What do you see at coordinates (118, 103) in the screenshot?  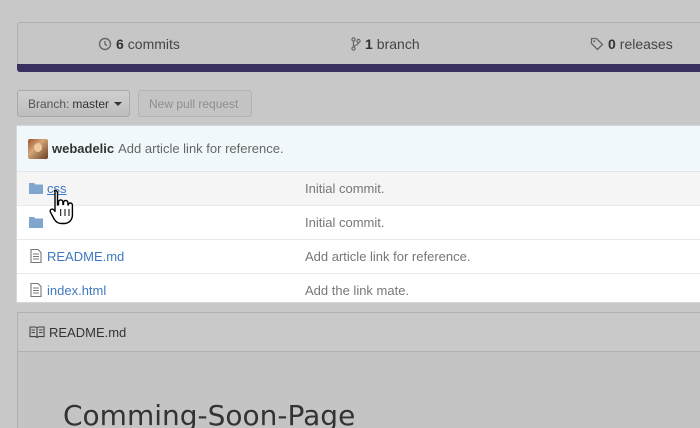 I see `caret-down-icon` at bounding box center [118, 103].